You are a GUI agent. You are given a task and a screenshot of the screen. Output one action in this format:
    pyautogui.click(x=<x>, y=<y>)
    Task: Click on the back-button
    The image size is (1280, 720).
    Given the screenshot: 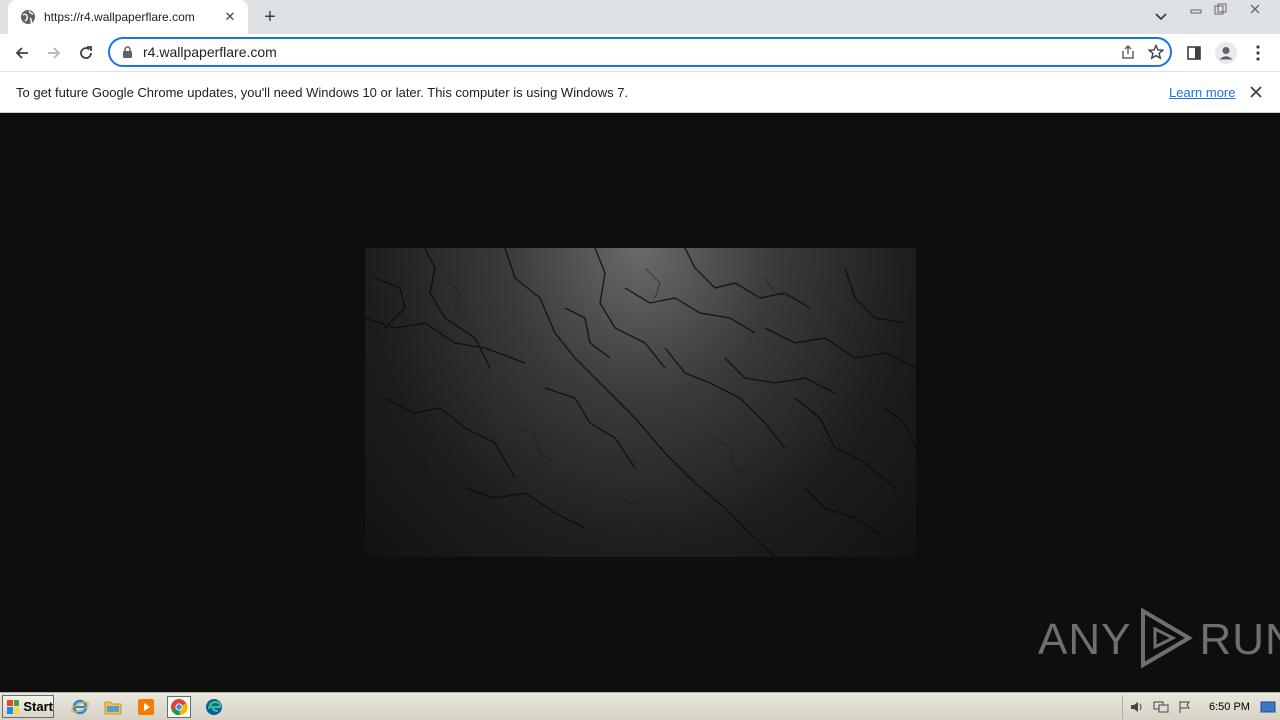 What is the action you would take?
    pyautogui.click(x=22, y=53)
    